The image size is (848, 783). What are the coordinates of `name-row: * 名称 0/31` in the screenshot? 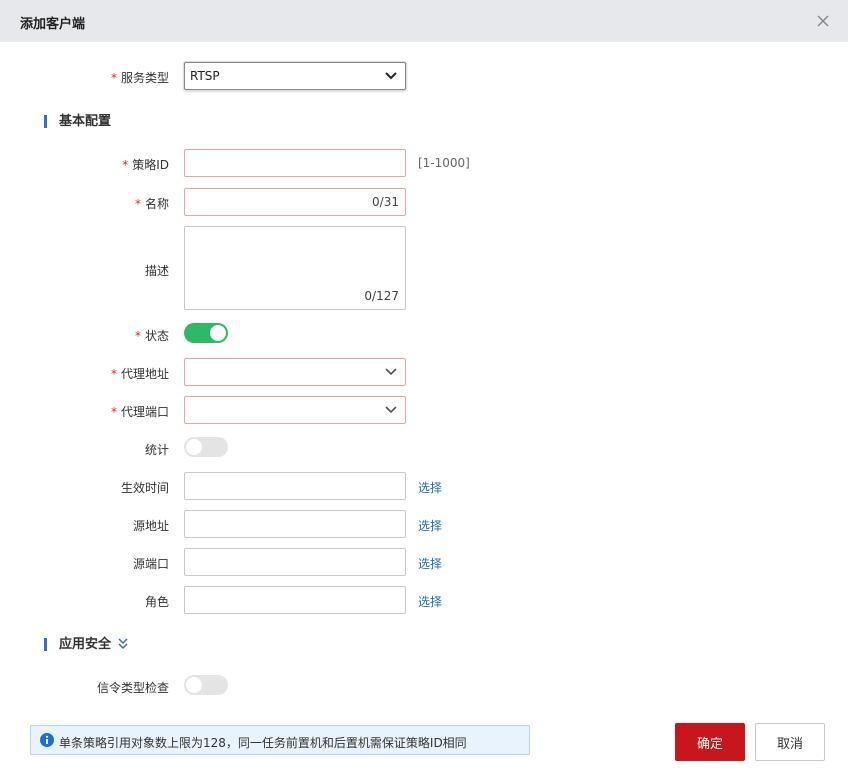 It's located at (424, 202).